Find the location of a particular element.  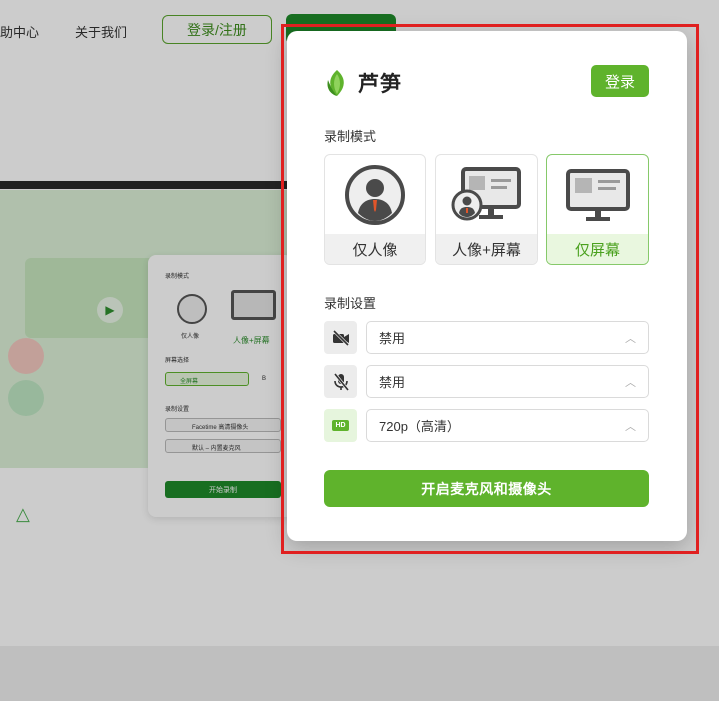

mode-option-screen-only: 仅屏幕 is located at coordinates (597, 209).